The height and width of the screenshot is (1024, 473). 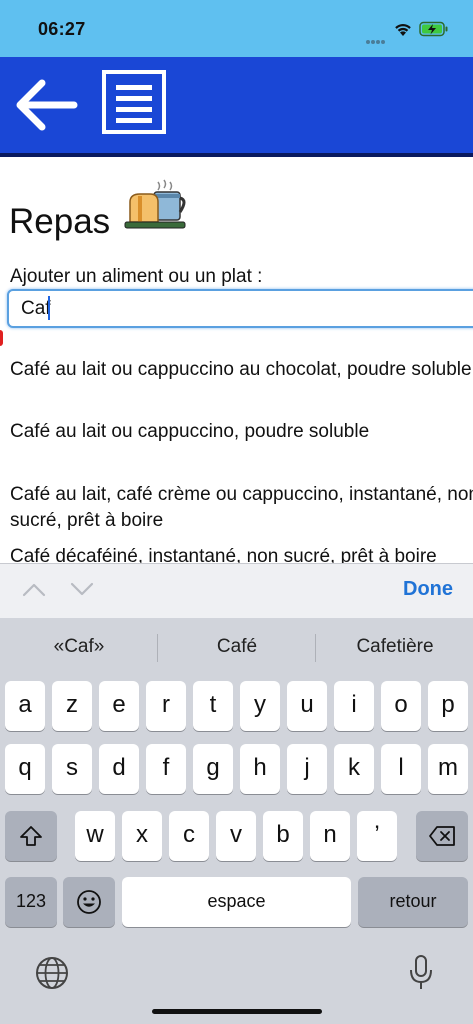 I want to click on shift-icon, so click(x=31, y=835).